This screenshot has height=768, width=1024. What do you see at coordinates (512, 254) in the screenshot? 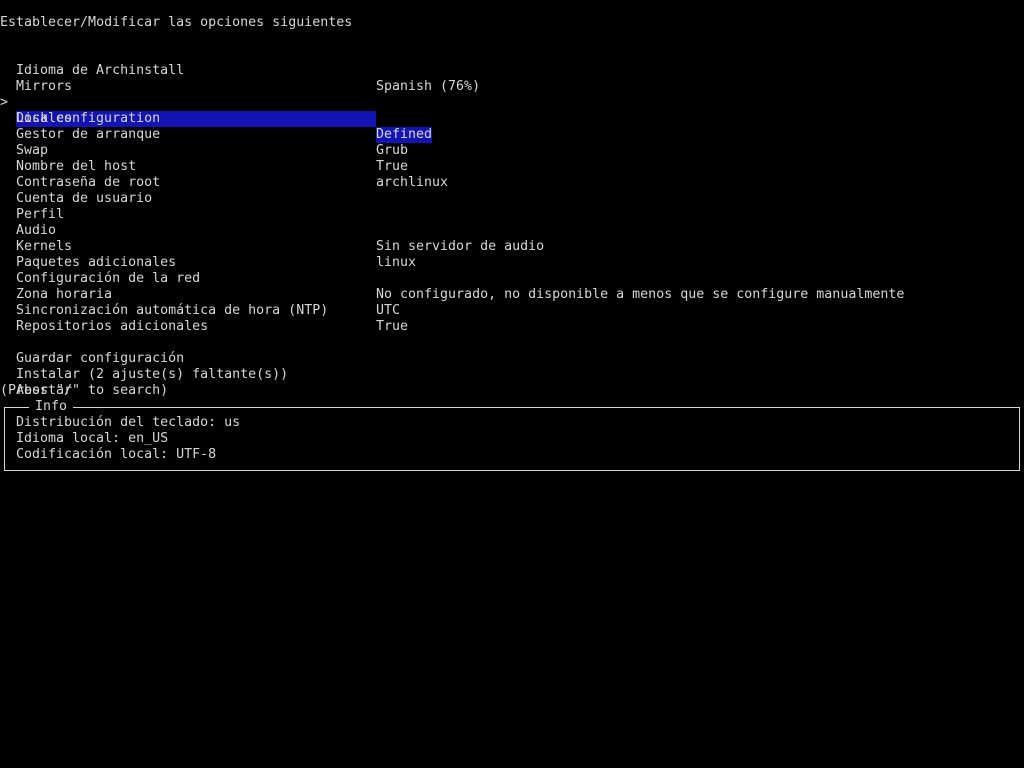
I see `menu-item-paquetes-adicionales: Paquetes adicionales` at bounding box center [512, 254].